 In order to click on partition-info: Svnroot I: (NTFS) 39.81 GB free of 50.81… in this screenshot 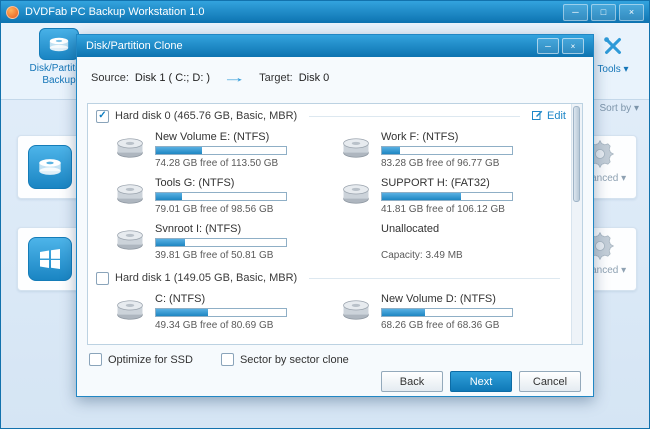, I will do `click(221, 242)`.